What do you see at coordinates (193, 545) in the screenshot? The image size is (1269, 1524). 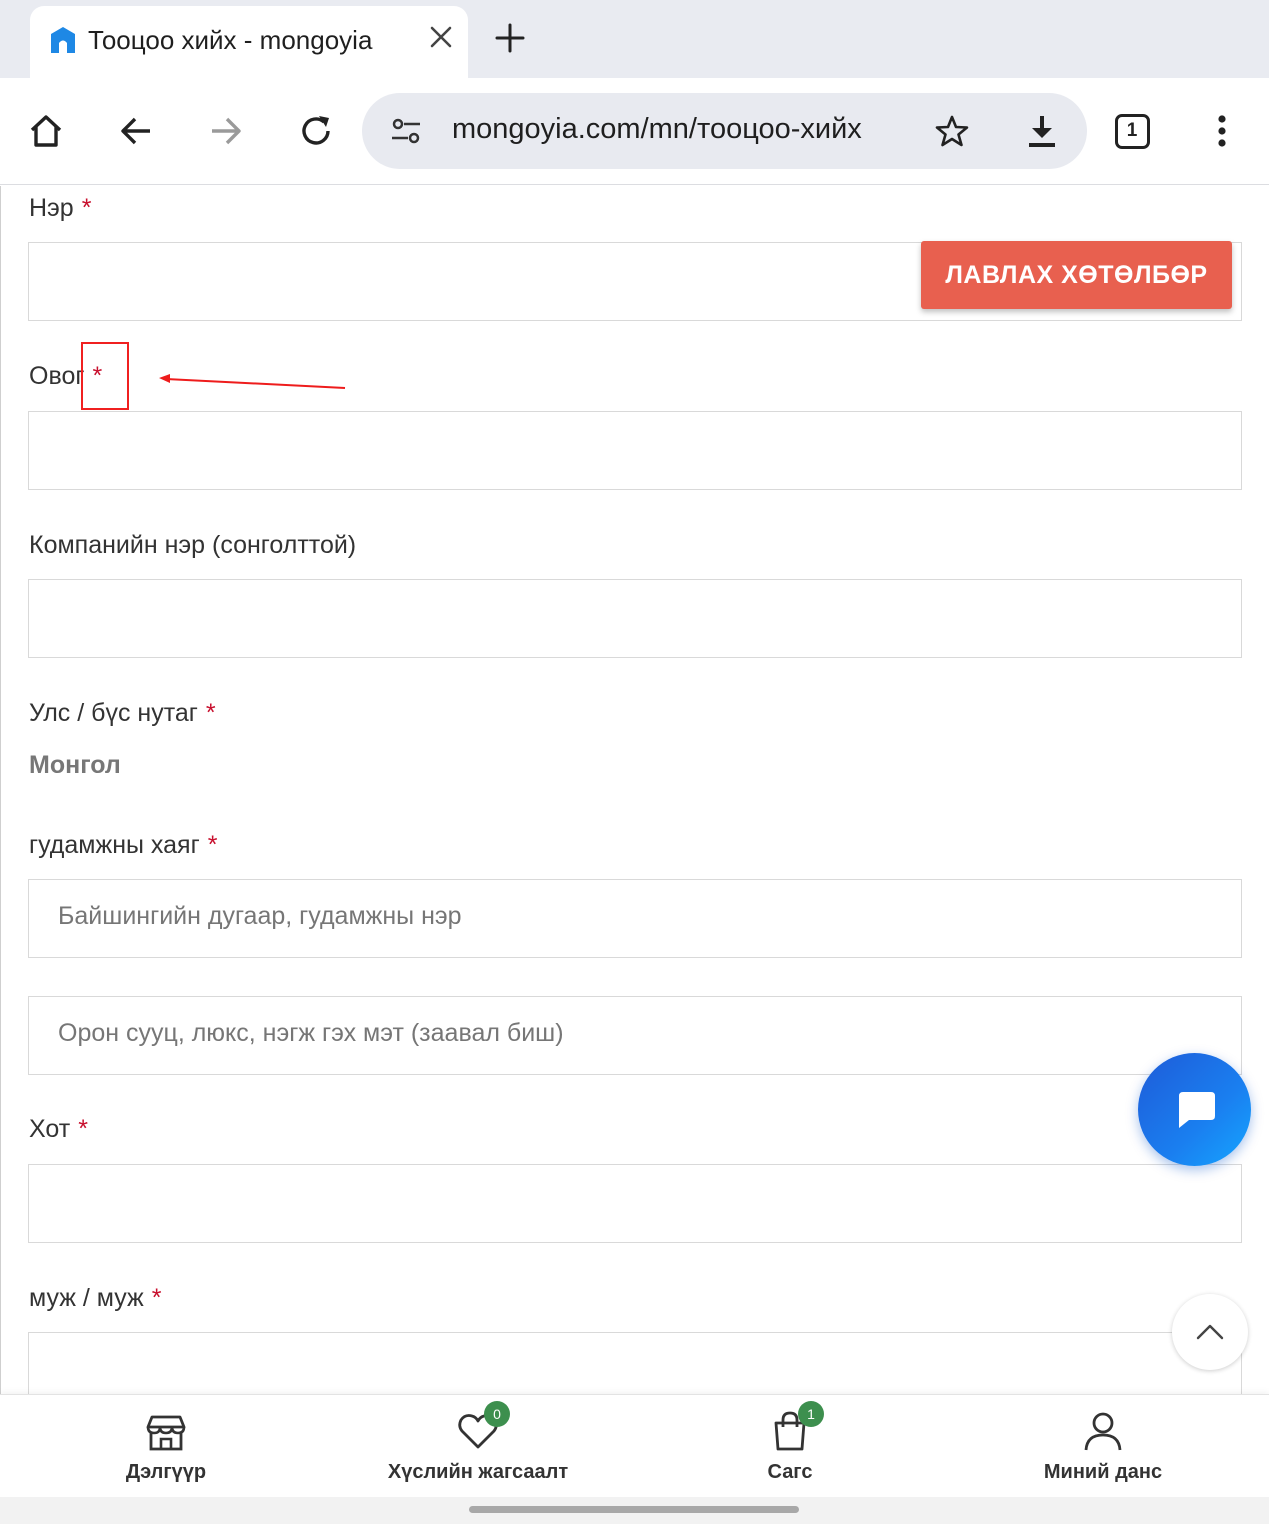 I see `company-label: Компанийн нэр (сонголттой)` at bounding box center [193, 545].